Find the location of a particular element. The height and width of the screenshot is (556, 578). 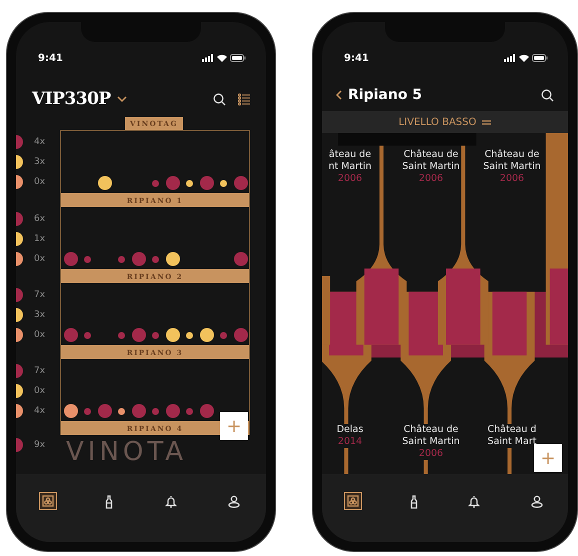

wine-name: Château d is located at coordinates (512, 430).